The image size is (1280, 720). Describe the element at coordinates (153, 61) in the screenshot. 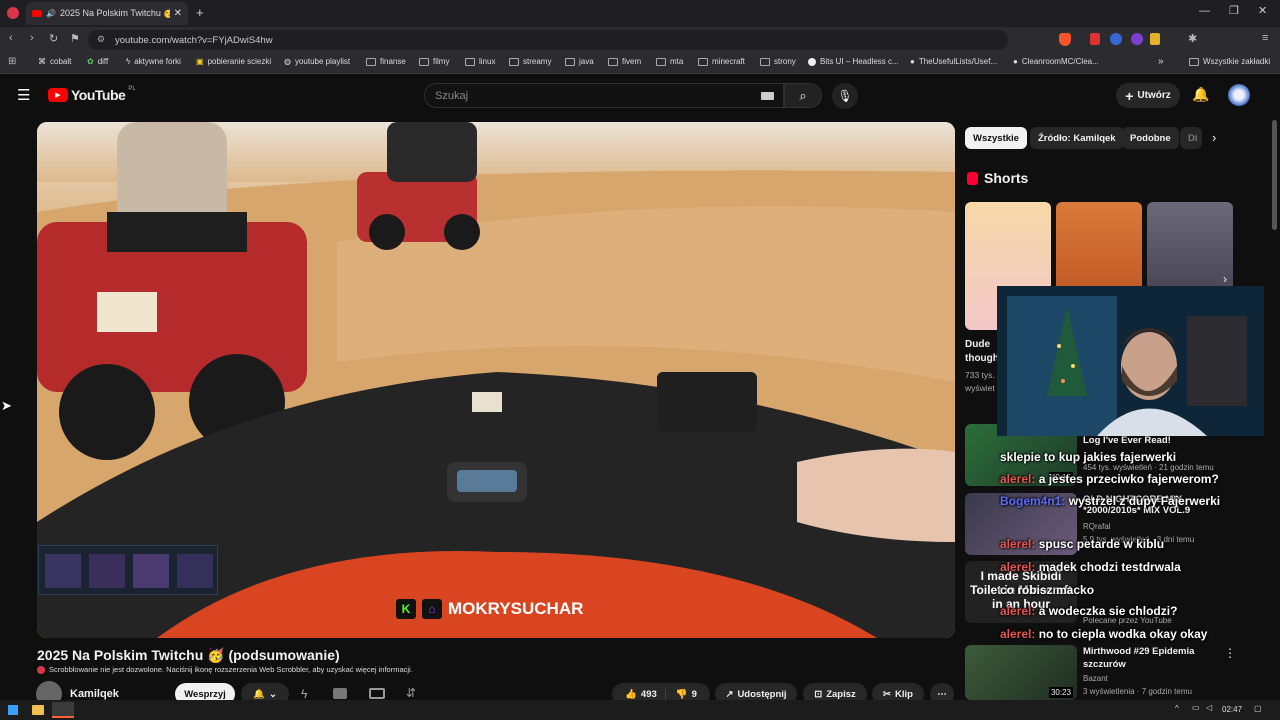

I see `bookmark-aktywne-forki: ϟ aktywne forki` at that location.